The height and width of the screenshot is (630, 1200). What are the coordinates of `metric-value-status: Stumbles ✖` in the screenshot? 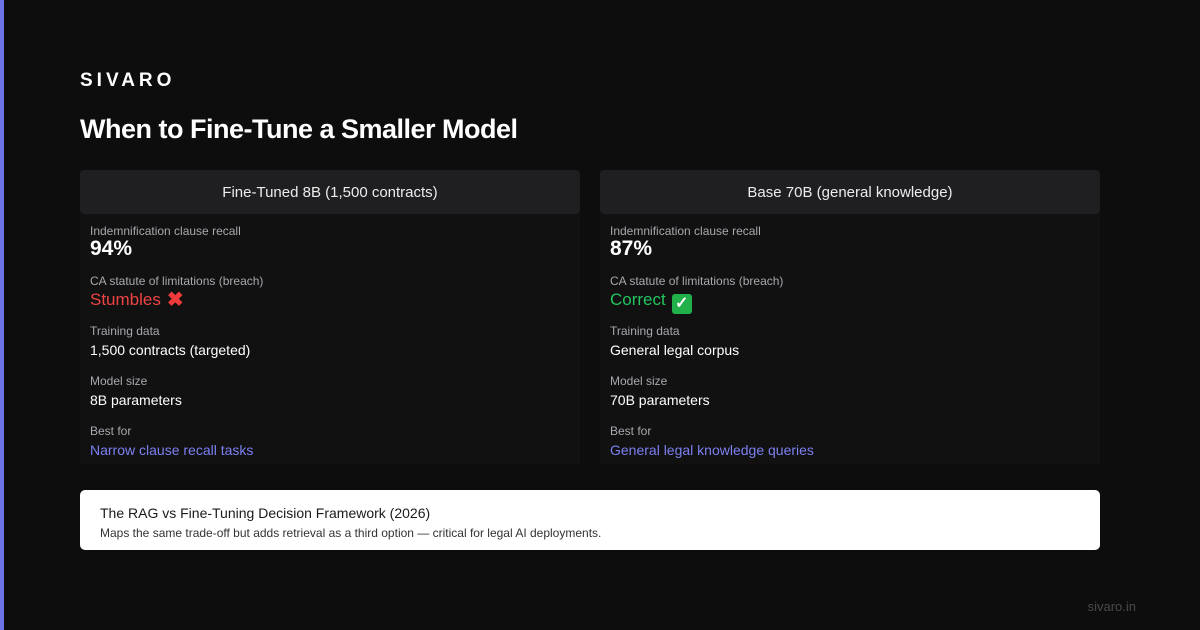 It's located at (330, 300).